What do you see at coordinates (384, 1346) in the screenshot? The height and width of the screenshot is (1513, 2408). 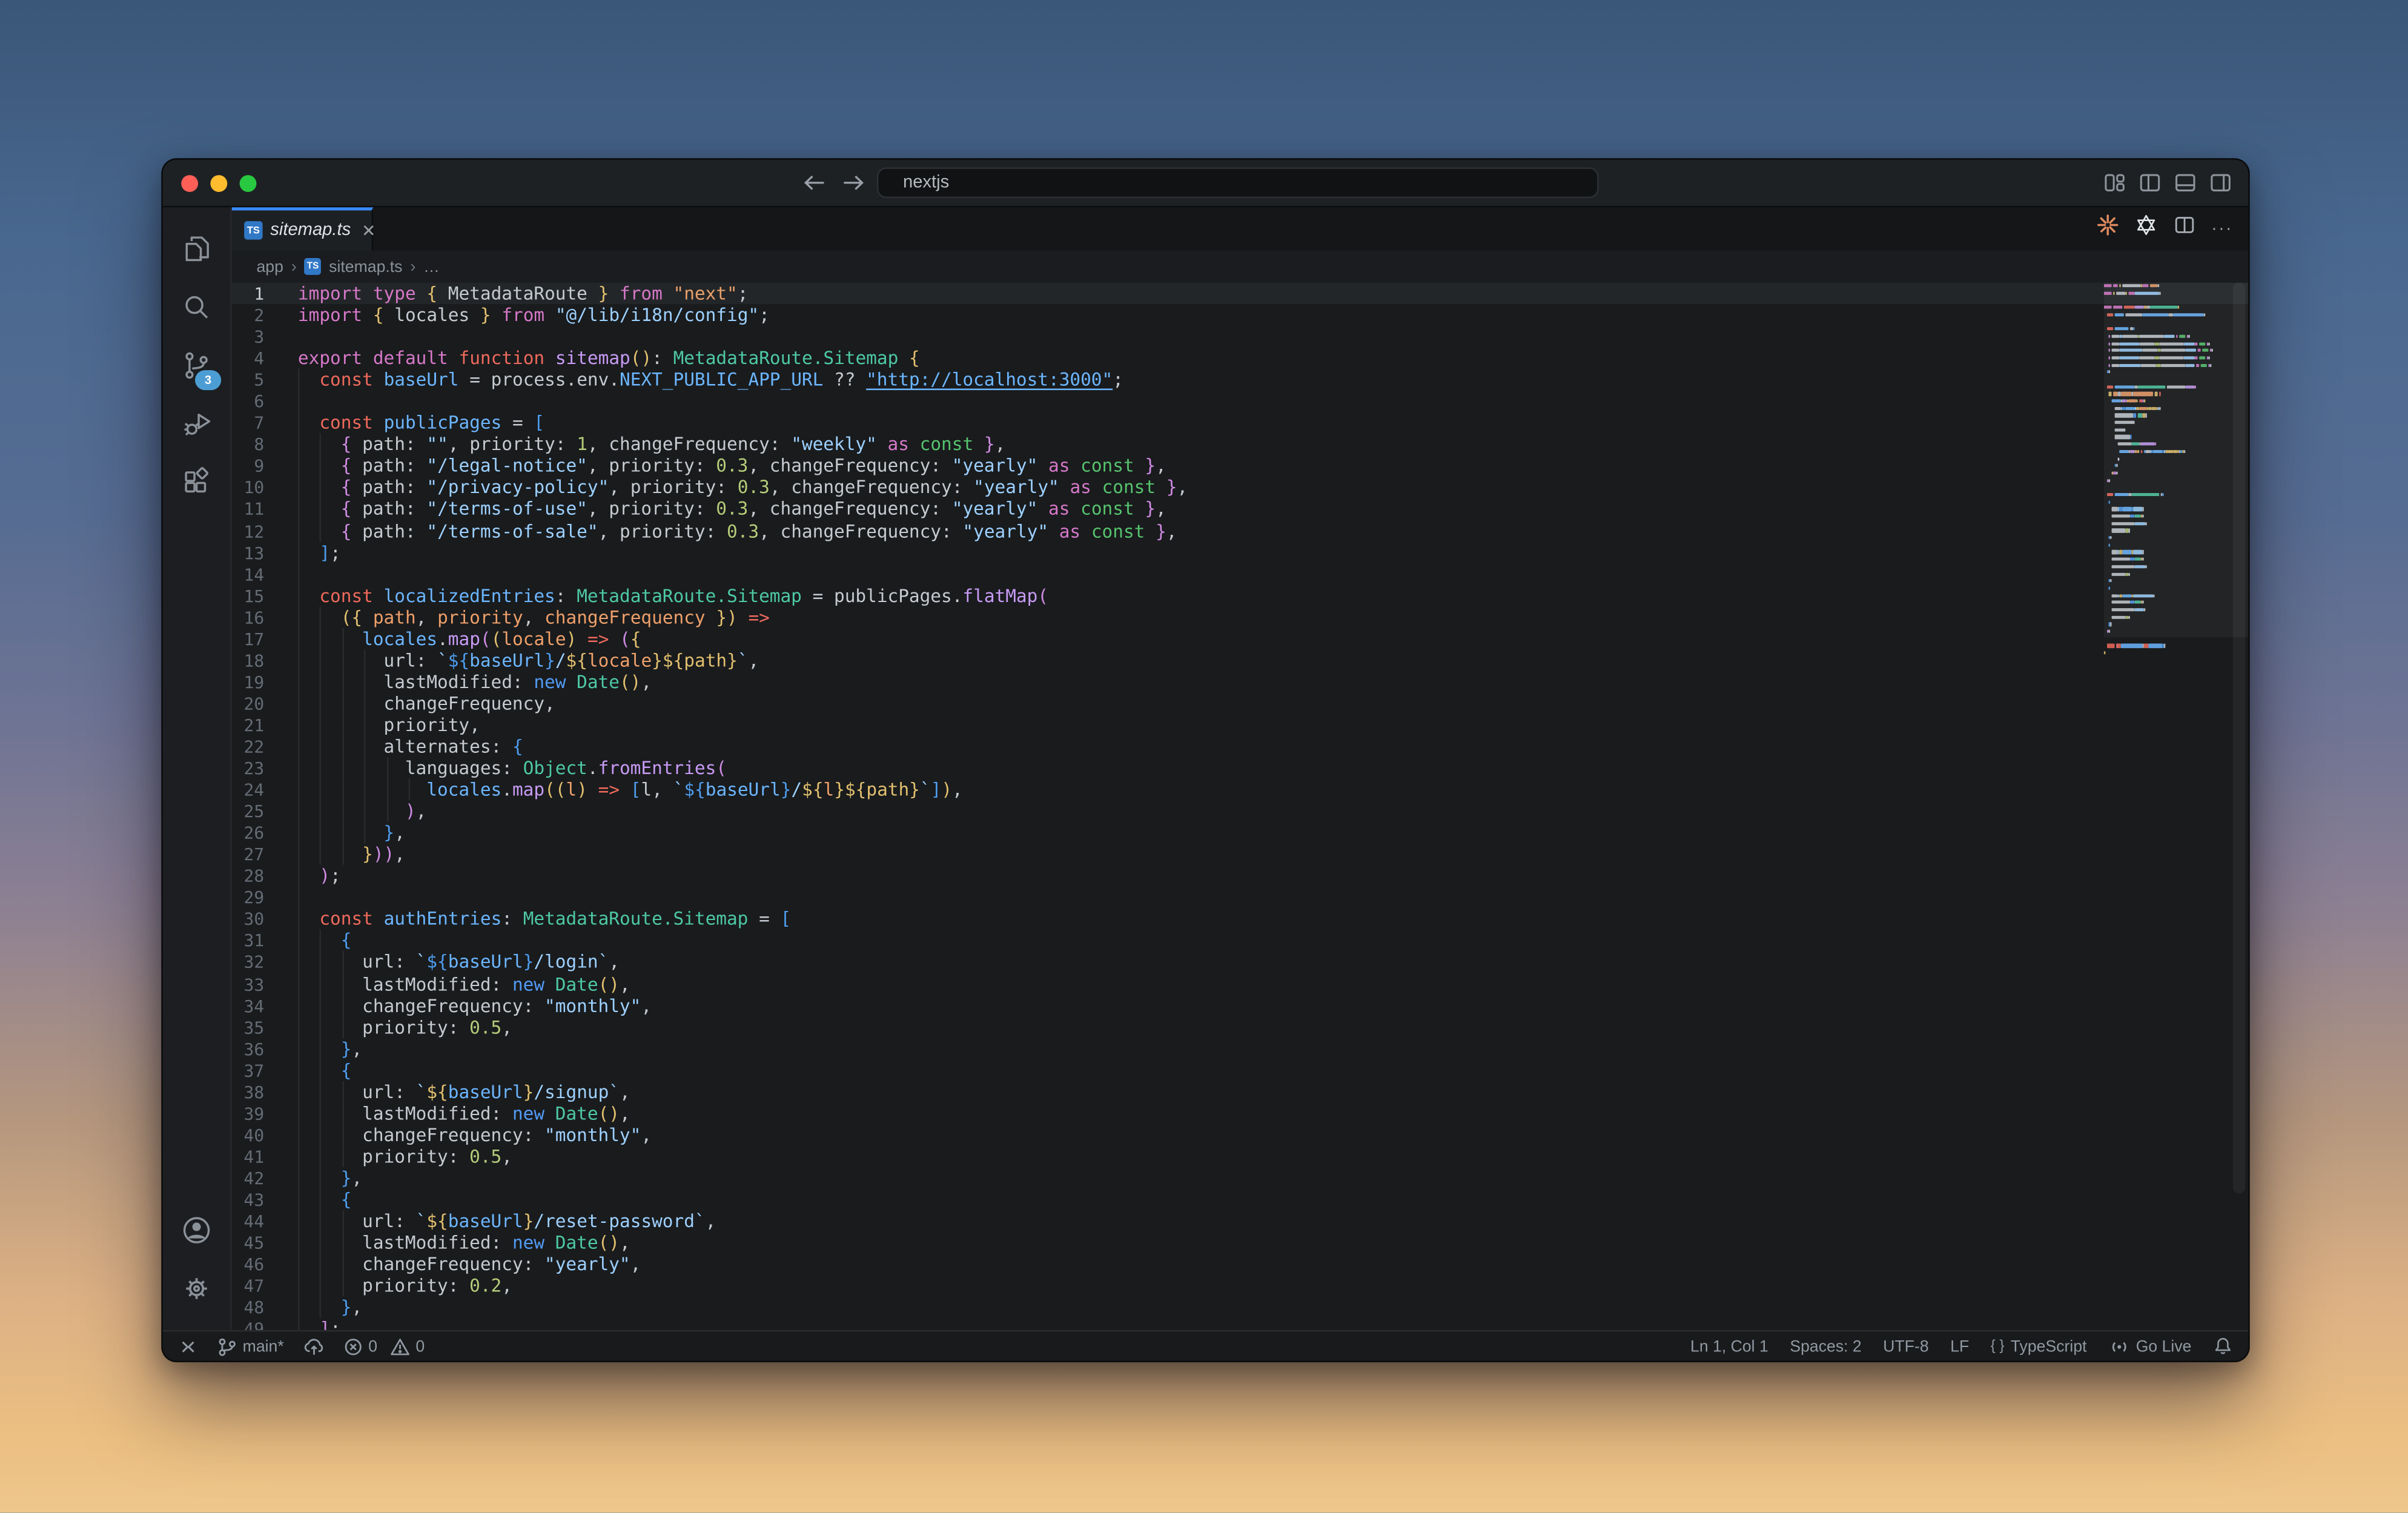 I see `problems-status: 0 0` at bounding box center [384, 1346].